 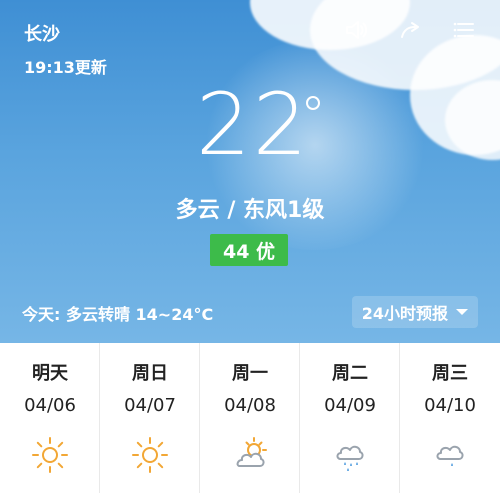 I want to click on degree-icon, so click(x=313, y=103).